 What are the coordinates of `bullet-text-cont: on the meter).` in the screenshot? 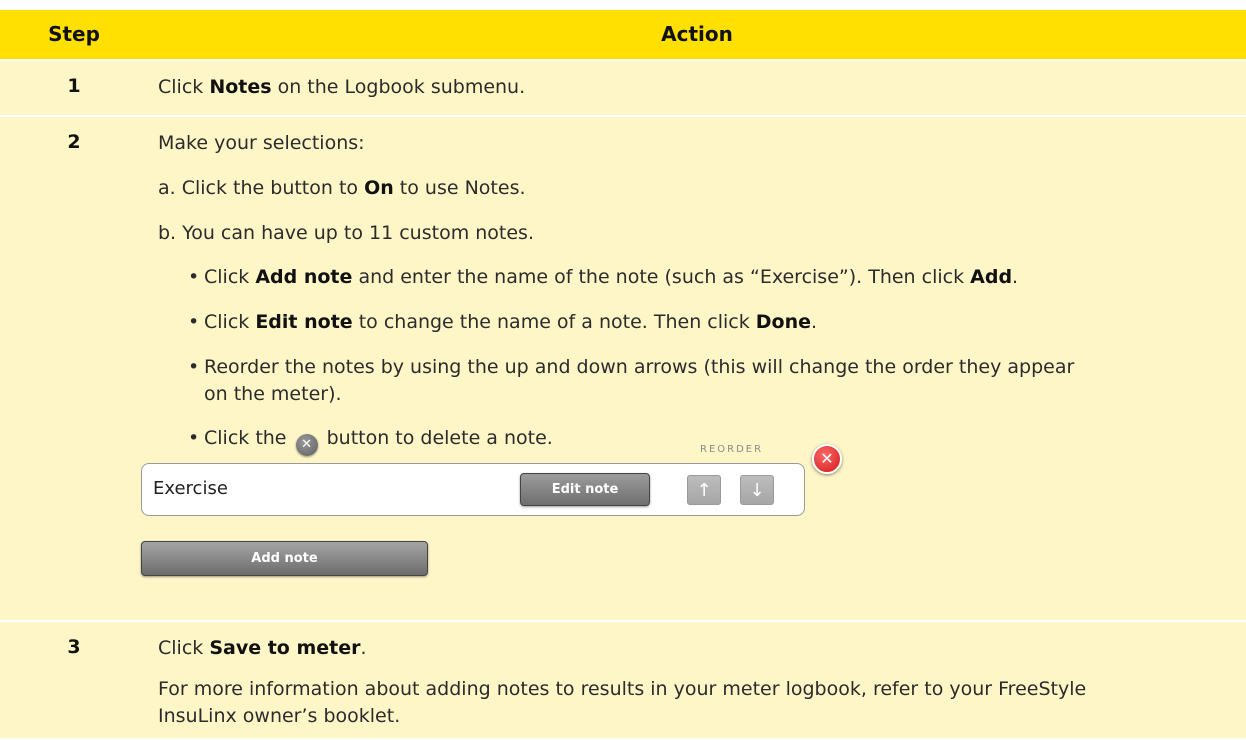 It's located at (273, 394).